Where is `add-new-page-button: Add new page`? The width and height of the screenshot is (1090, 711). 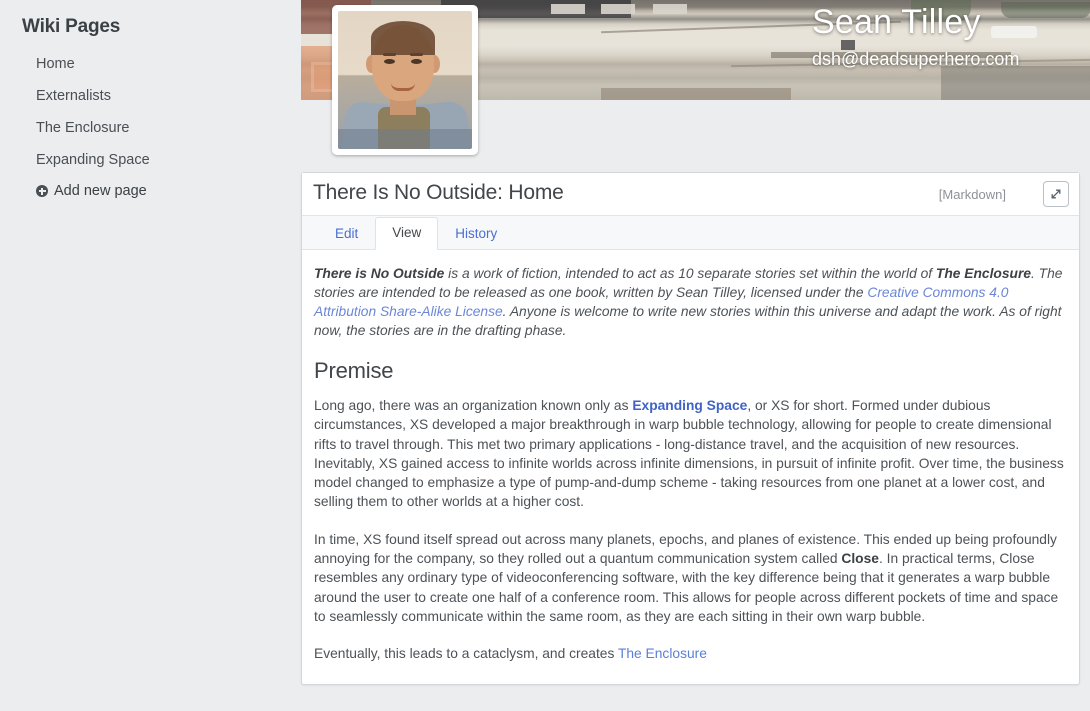 add-new-page-button: Add new page is located at coordinates (150, 190).